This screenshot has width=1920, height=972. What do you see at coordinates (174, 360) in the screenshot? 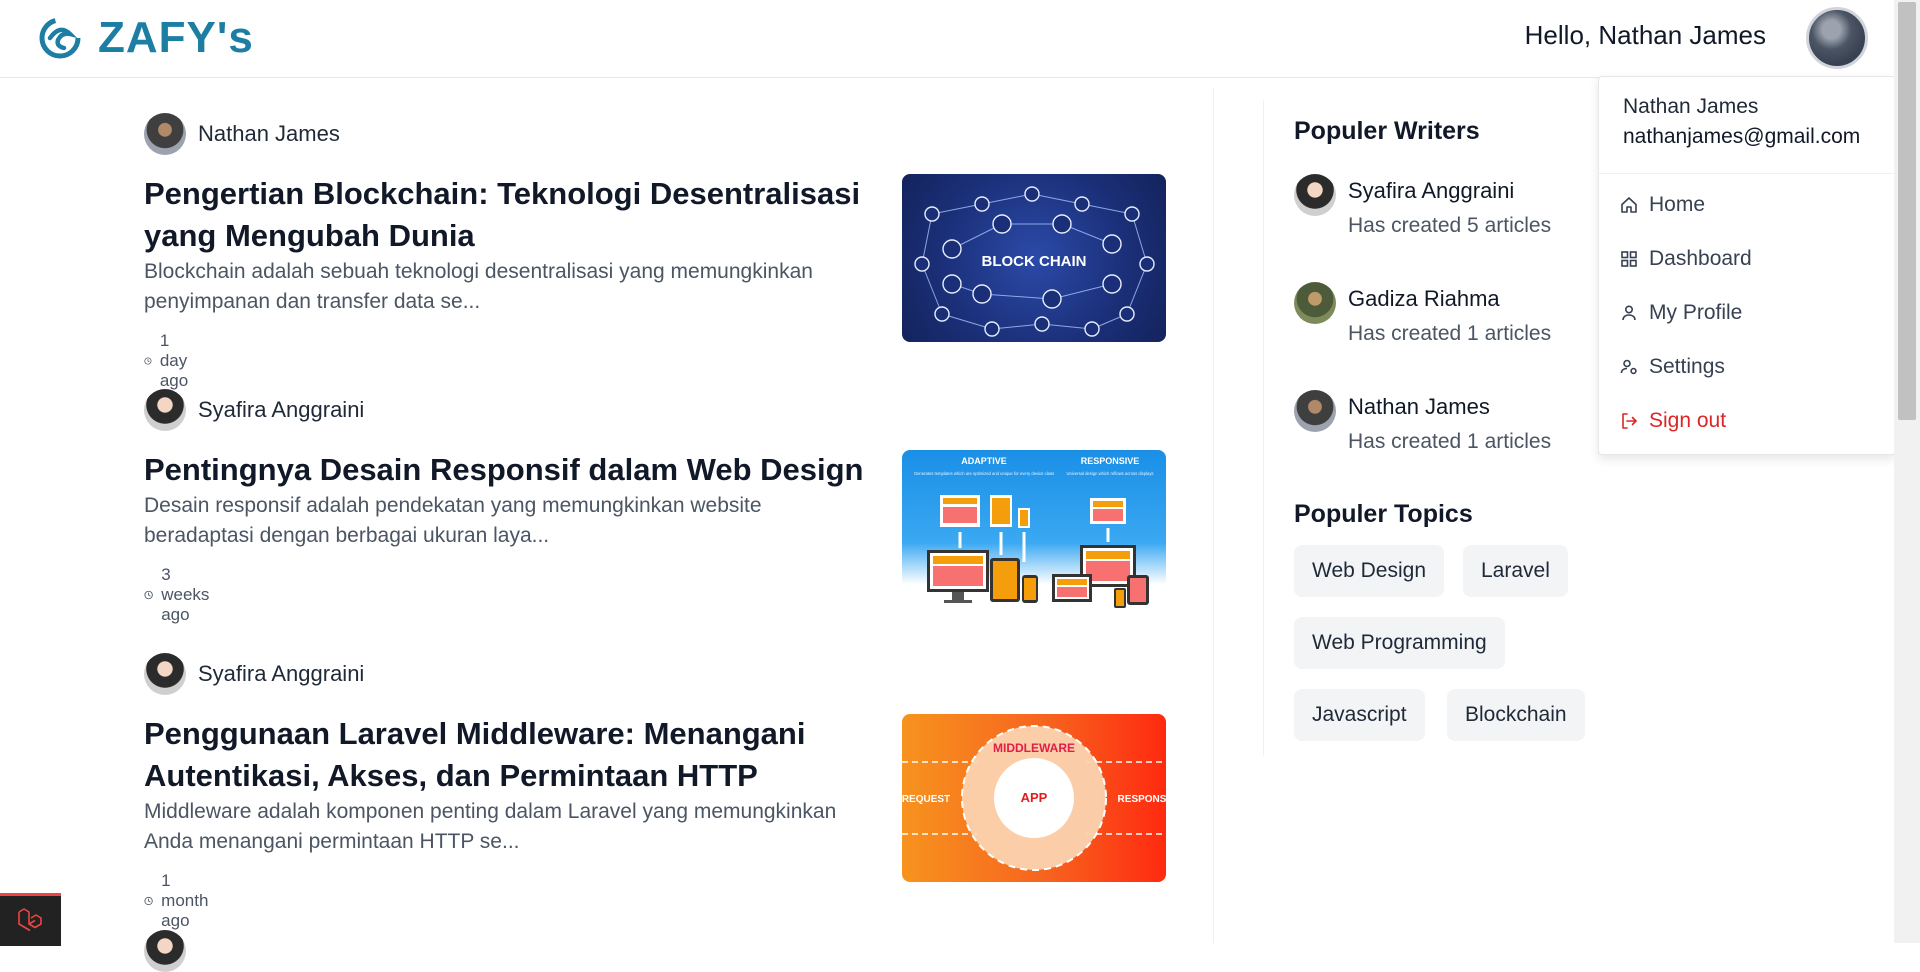
I see `time-text: 1 day ago` at bounding box center [174, 360].